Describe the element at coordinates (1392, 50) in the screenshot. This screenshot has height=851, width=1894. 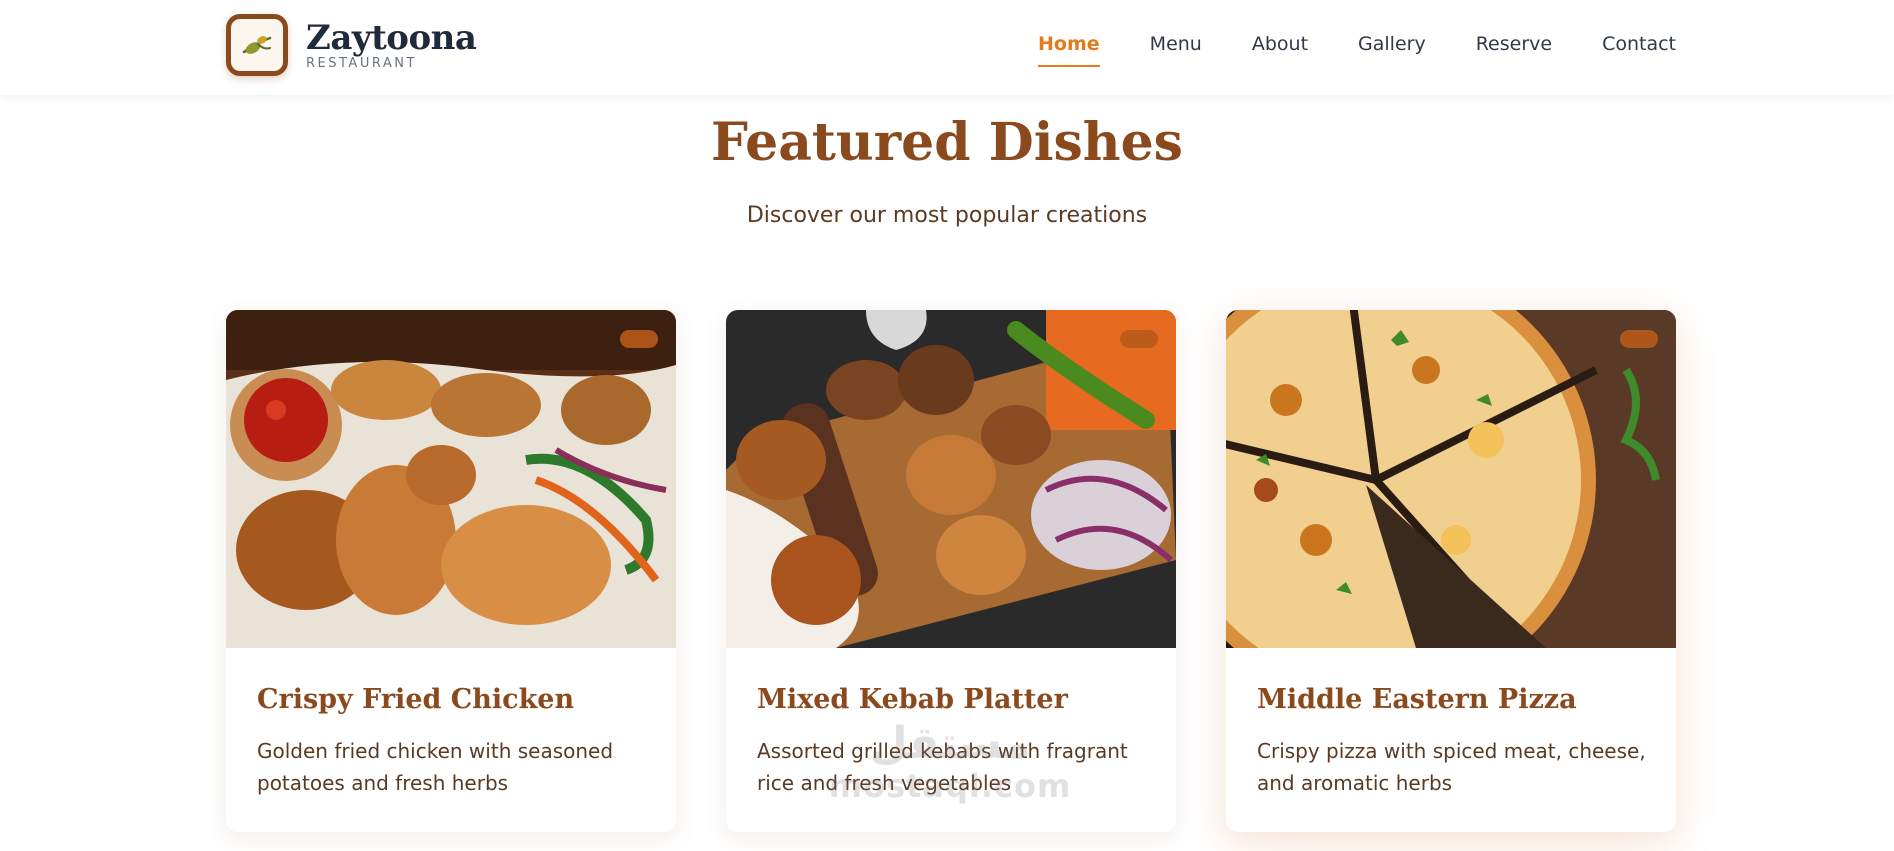
I see `nav-item-gallery: Gallery` at that location.